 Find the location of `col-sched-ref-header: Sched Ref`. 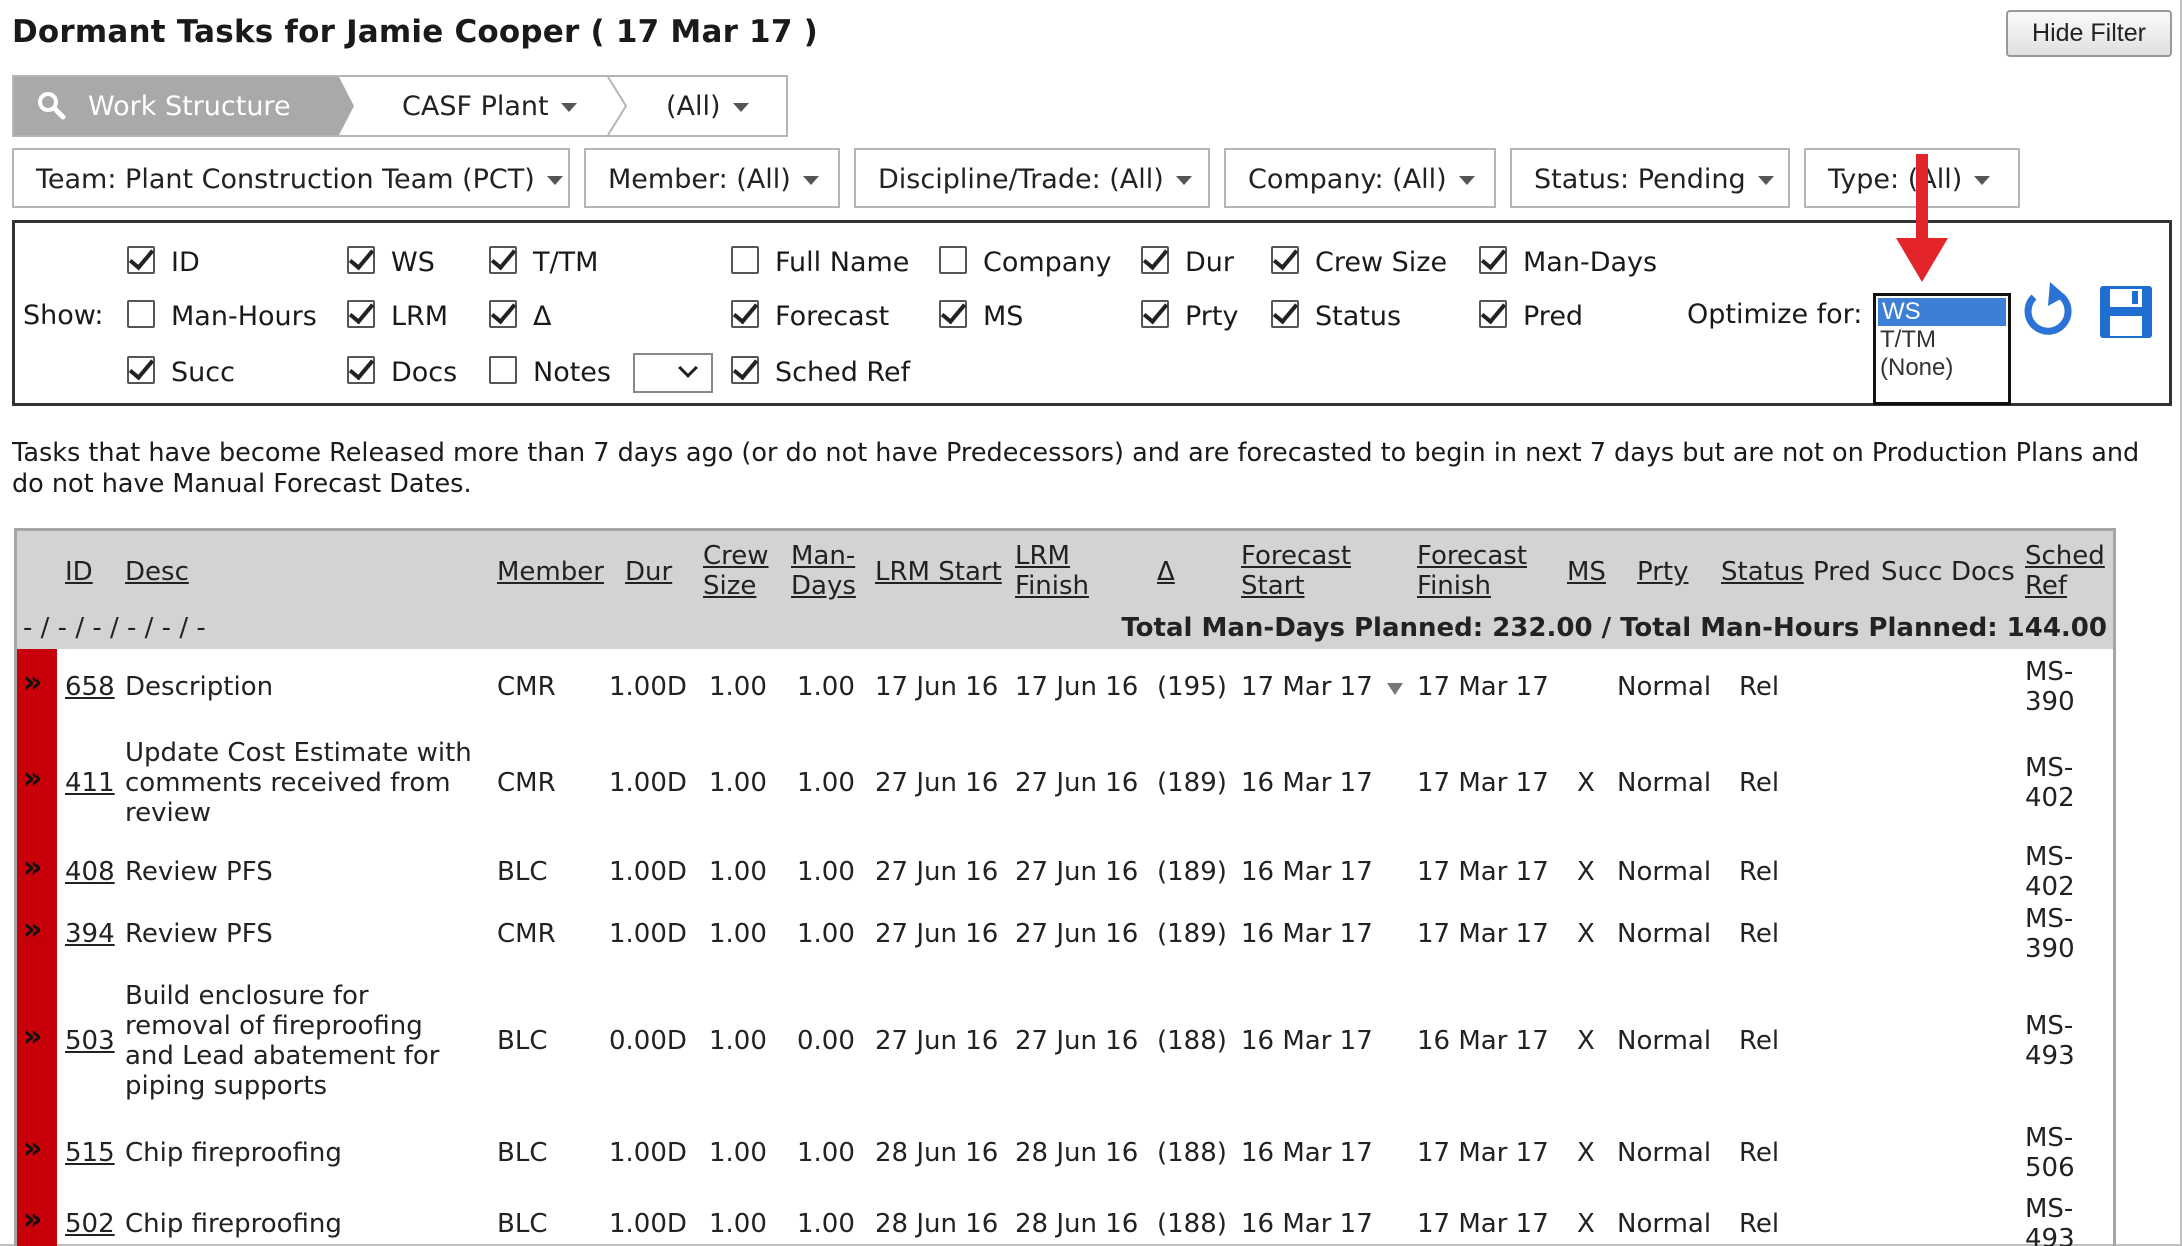

col-sched-ref-header: Sched Ref is located at coordinates (2065, 571).